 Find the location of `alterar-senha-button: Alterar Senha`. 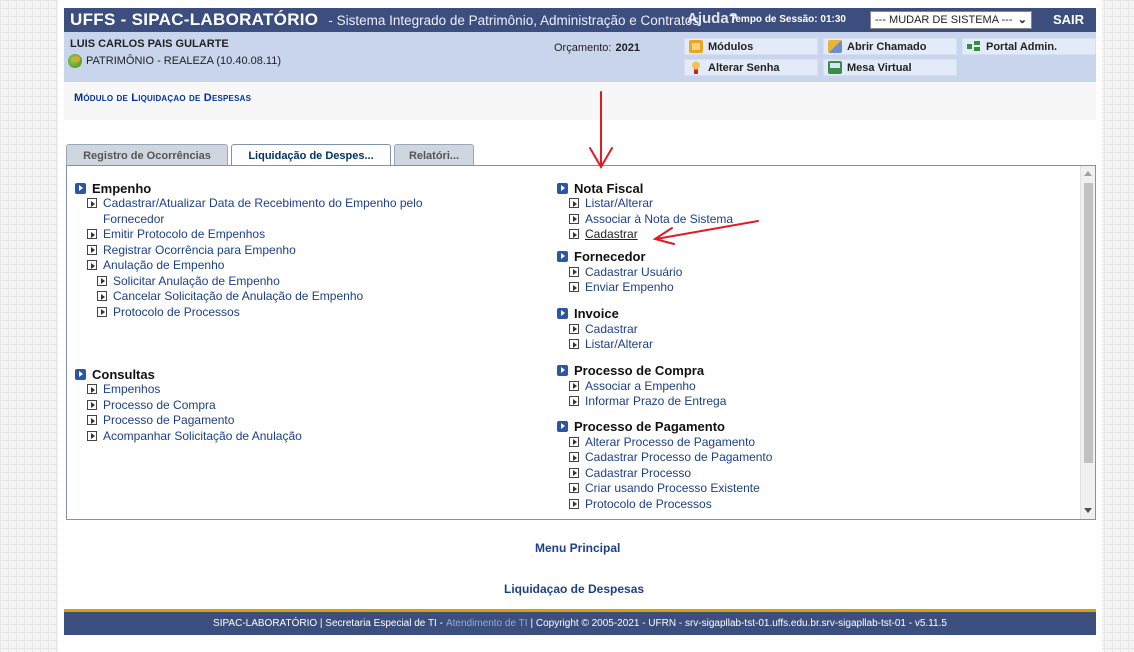

alterar-senha-button: Alterar Senha is located at coordinates (751, 67).